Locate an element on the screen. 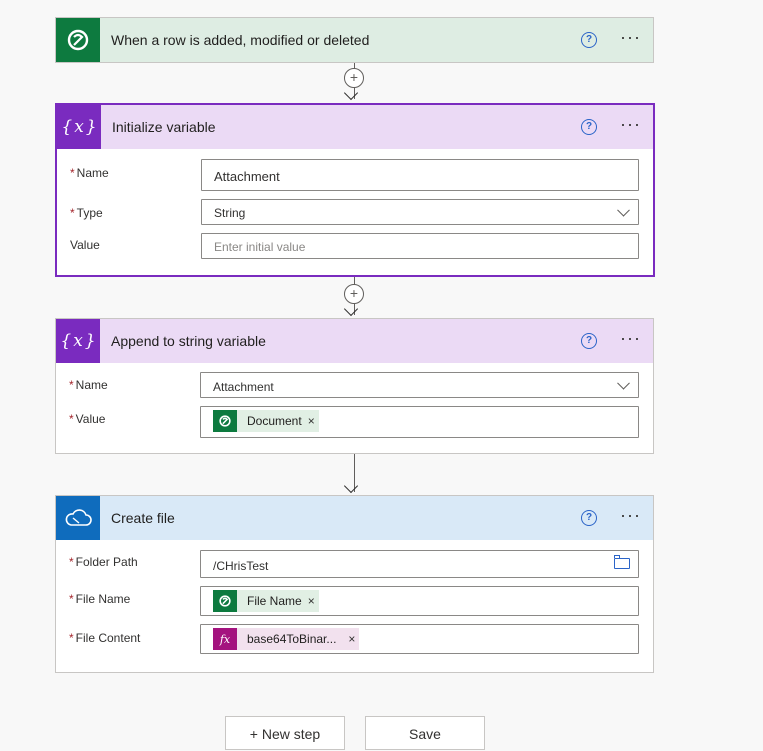 This screenshot has height=751, width=763. file-content-label: * File Content is located at coordinates (105, 638).